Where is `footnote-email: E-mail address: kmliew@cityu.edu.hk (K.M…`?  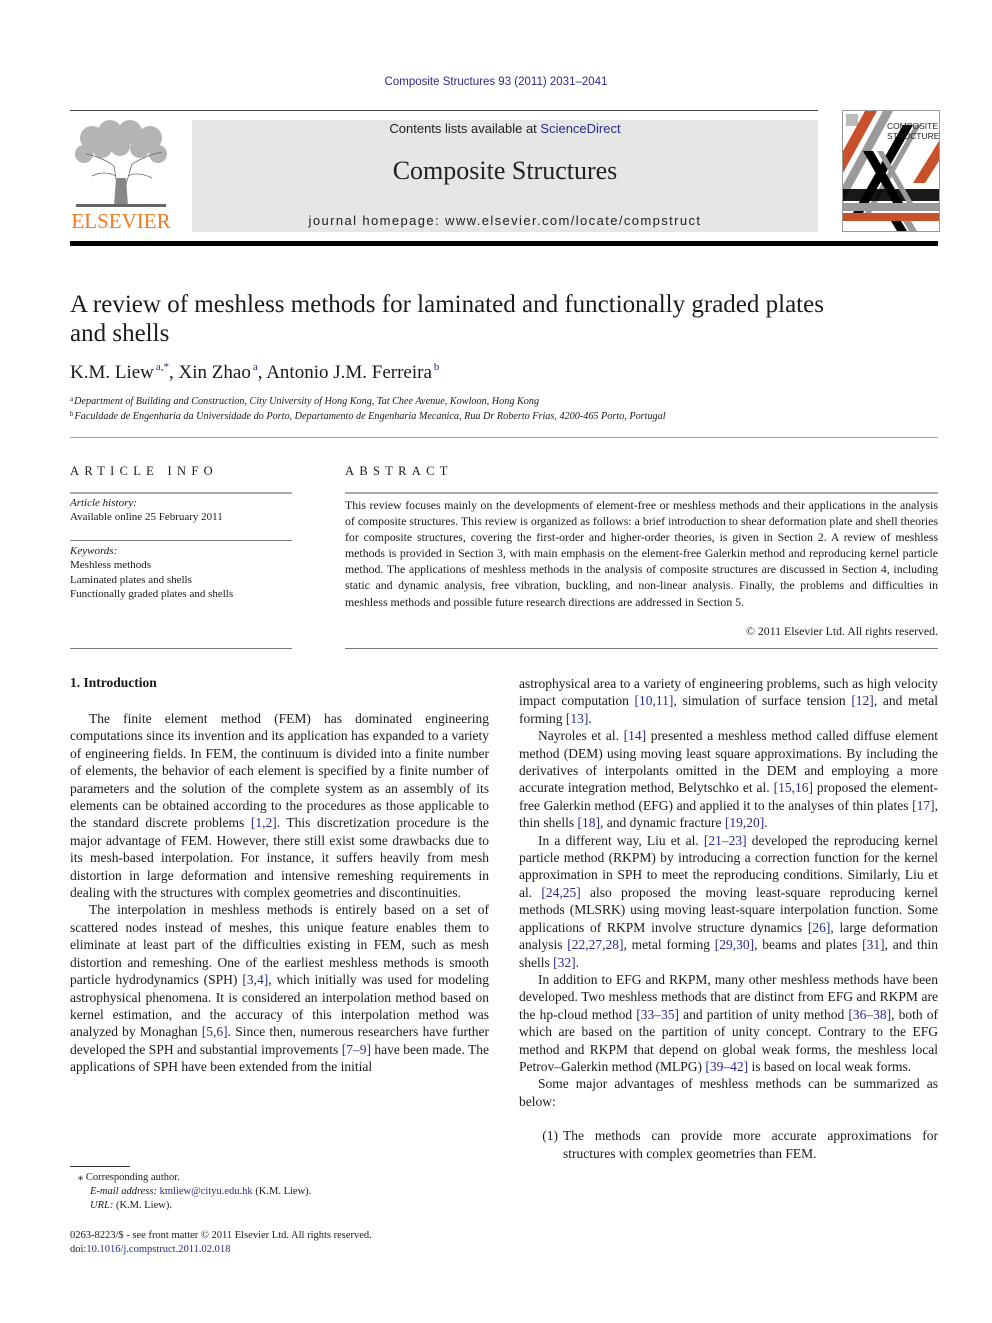
footnote-email: E-mail address: kmliew@cityu.edu.hk (K.M… is located at coordinates (200, 1191).